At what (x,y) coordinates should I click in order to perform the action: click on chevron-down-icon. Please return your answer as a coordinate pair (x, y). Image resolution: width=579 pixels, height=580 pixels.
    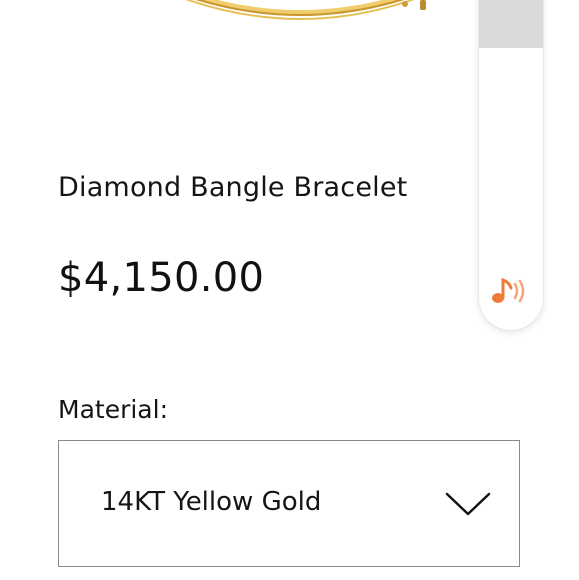
    Looking at the image, I should click on (468, 504).